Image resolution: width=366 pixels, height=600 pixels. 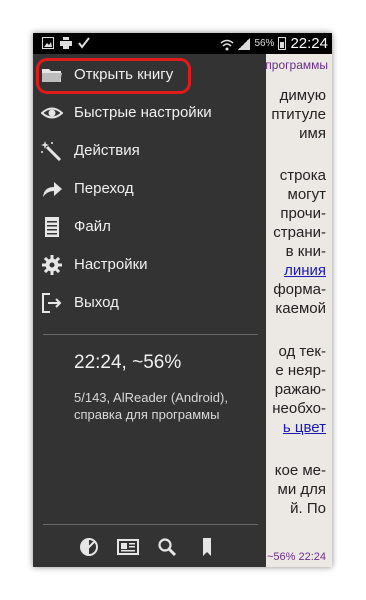 I want to click on wifi-icon, so click(x=227, y=44).